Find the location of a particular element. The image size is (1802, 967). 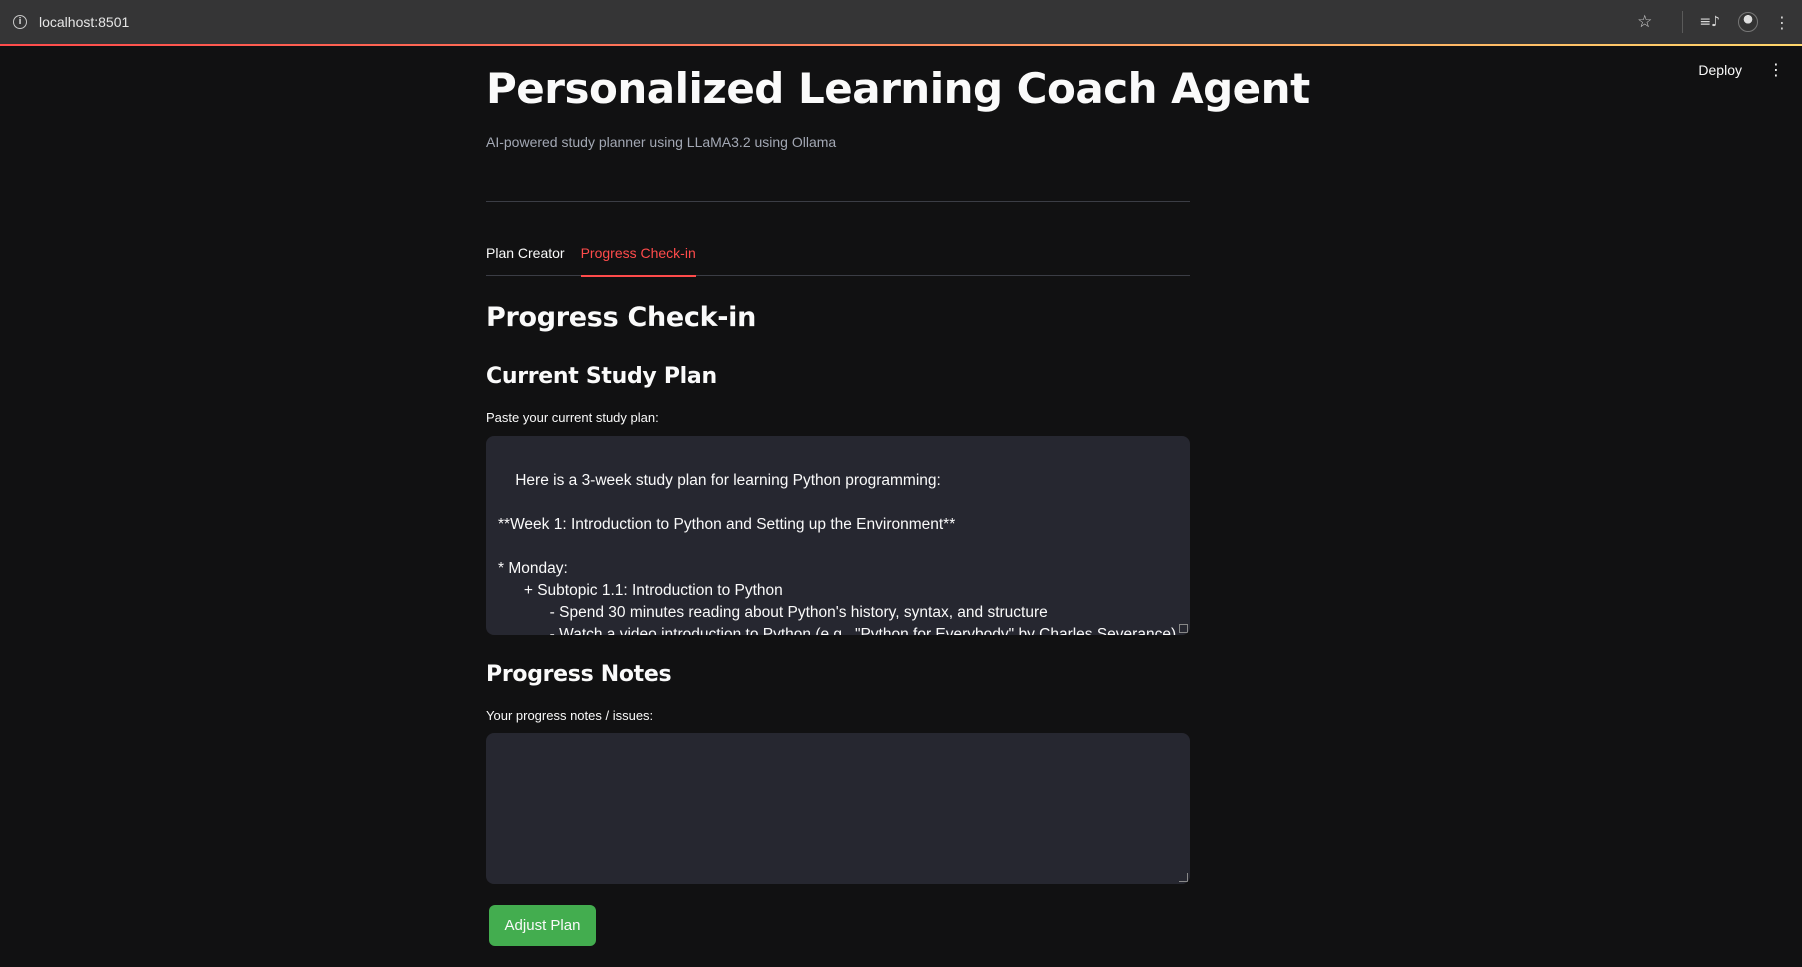

page-title: Personalized Learning Coach Agent is located at coordinates (898, 88).